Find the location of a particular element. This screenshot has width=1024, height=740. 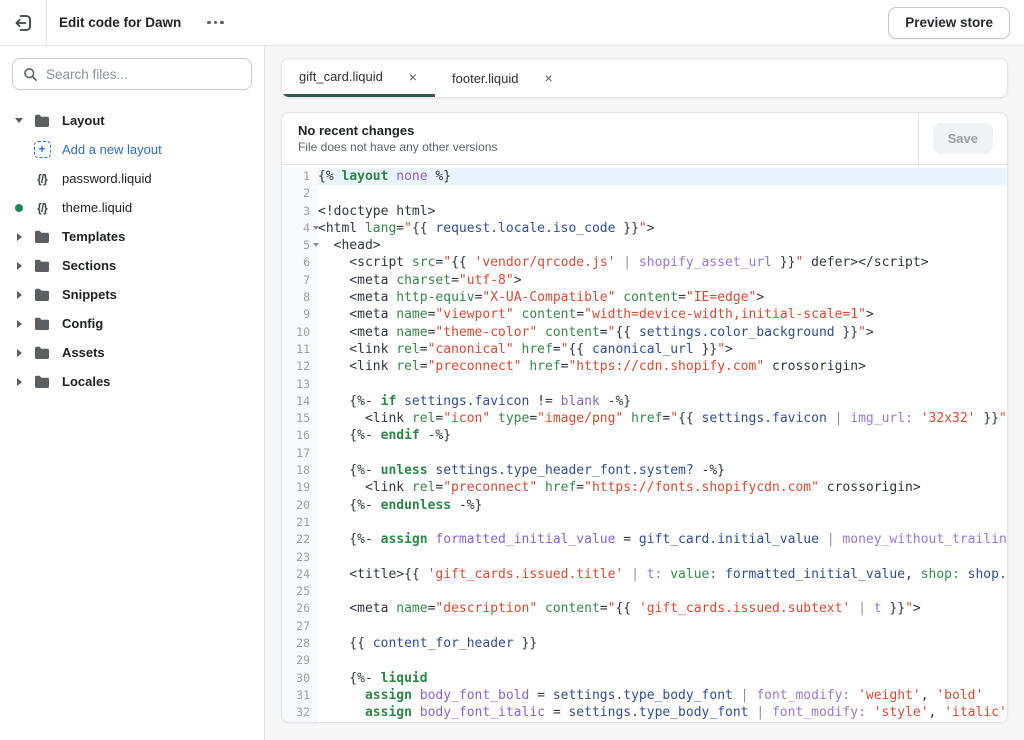

search-icon is located at coordinates (30, 74).